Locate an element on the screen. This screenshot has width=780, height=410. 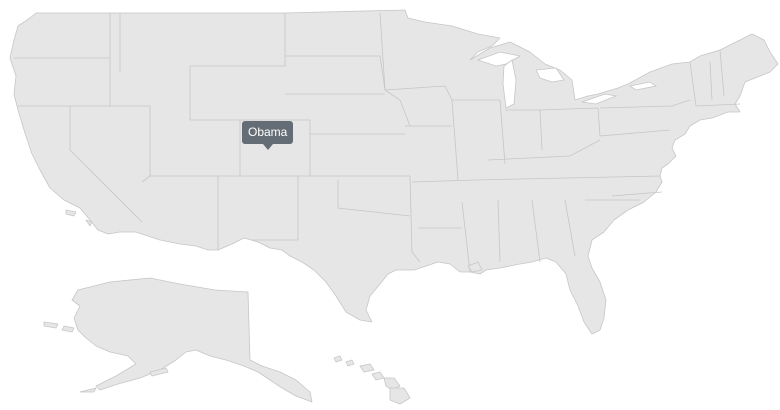
map-marker-tooltip: Obama is located at coordinates (268, 135).